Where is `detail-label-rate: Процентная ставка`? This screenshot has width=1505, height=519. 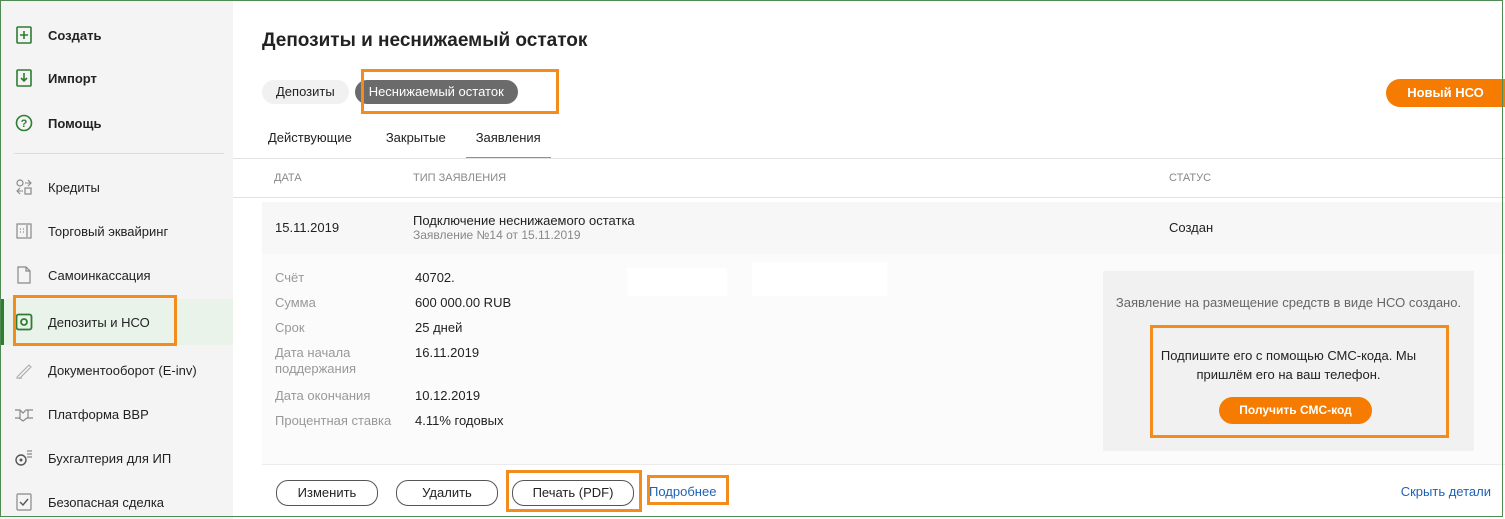
detail-label-rate: Процентная ставка is located at coordinates (333, 420).